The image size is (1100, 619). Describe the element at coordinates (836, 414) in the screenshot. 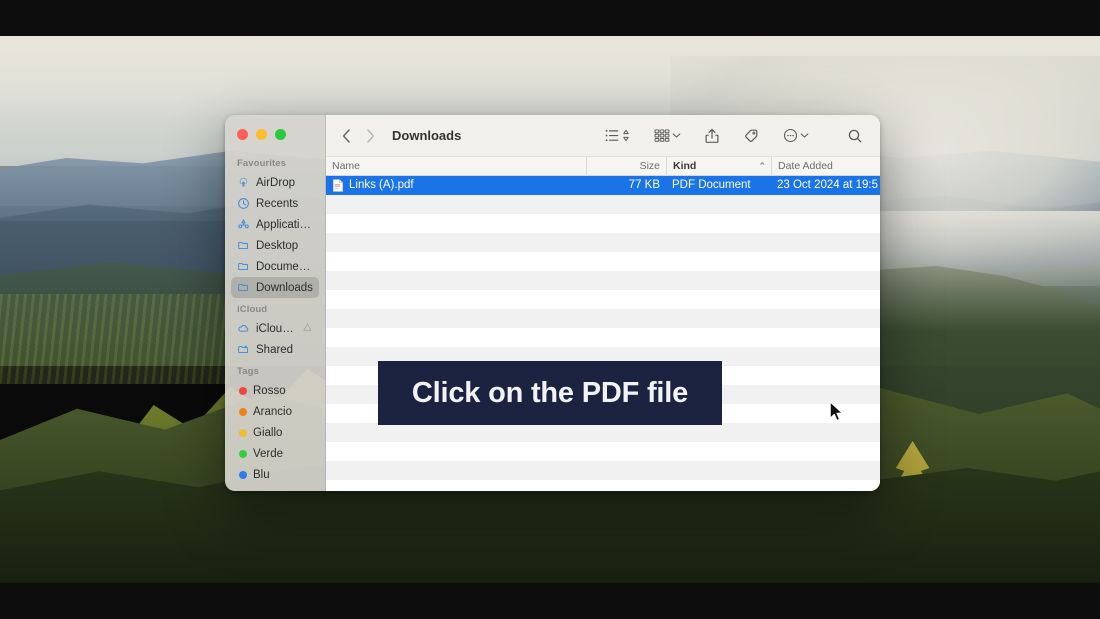

I see `arrow-cursor` at that location.